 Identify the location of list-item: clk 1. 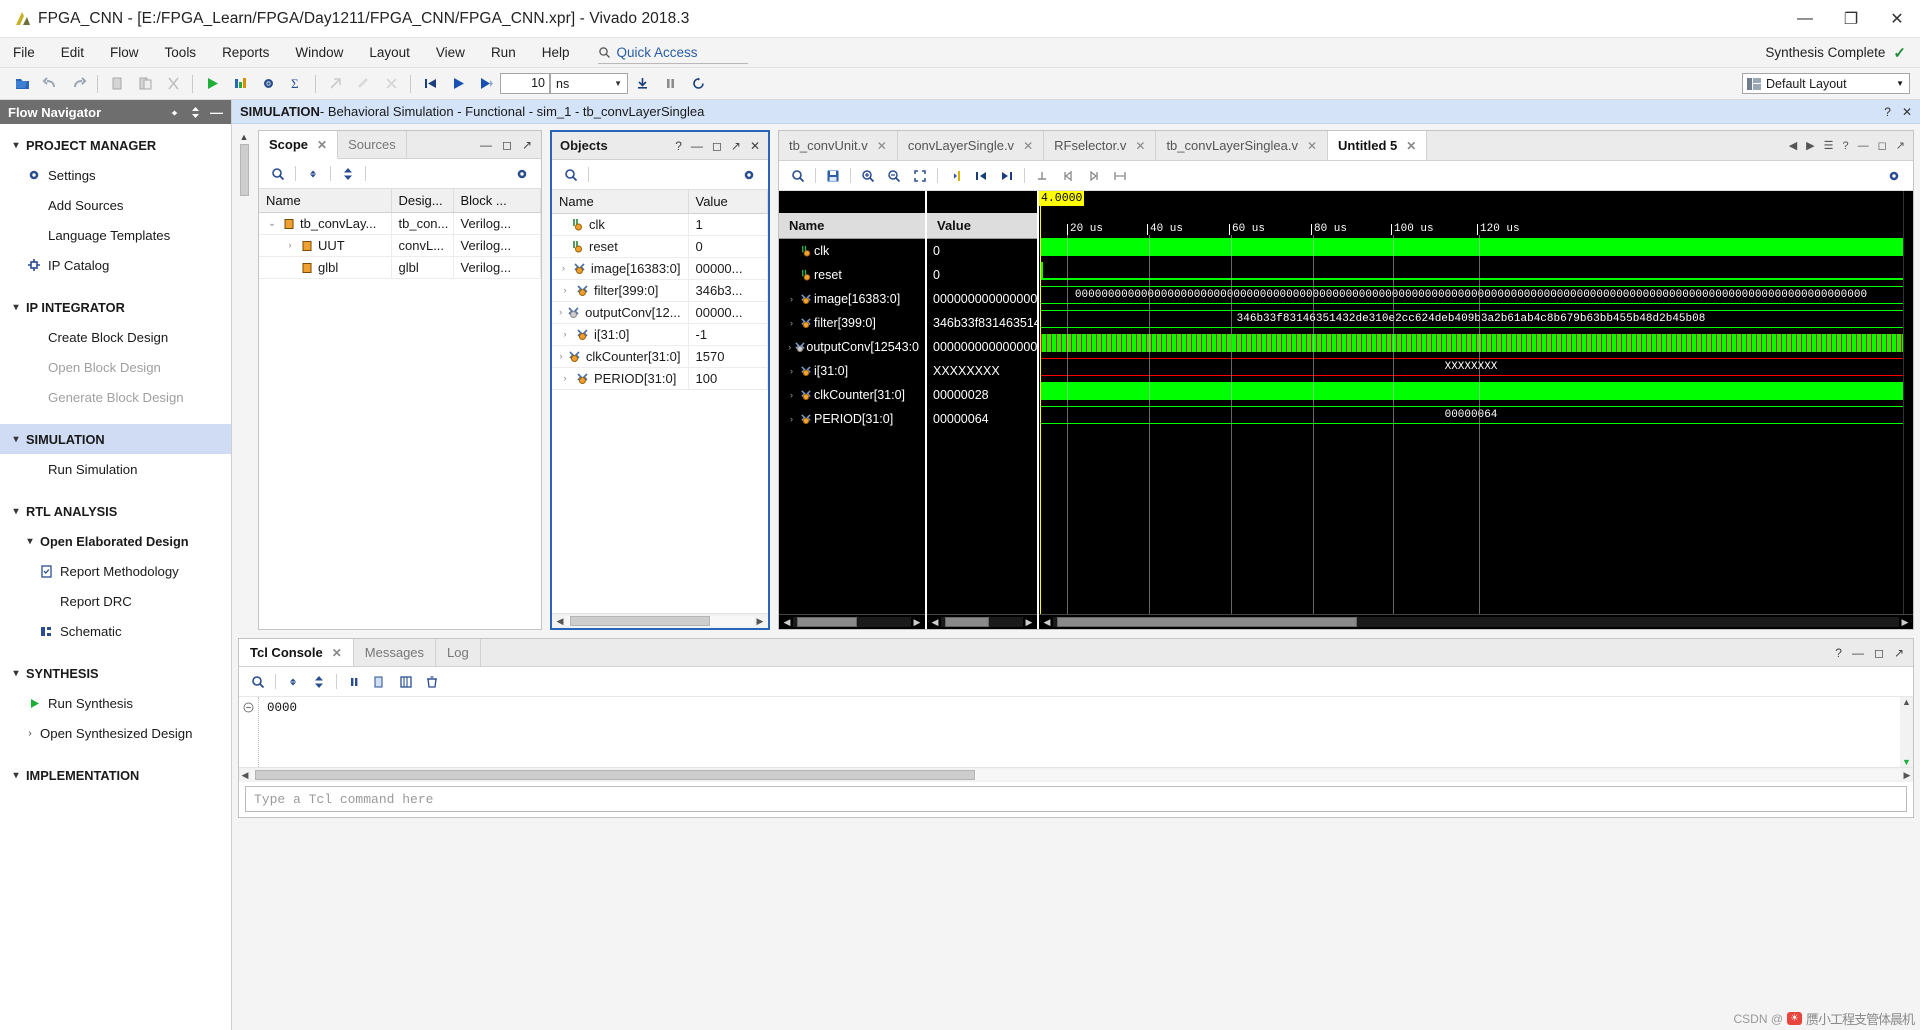
(660, 224).